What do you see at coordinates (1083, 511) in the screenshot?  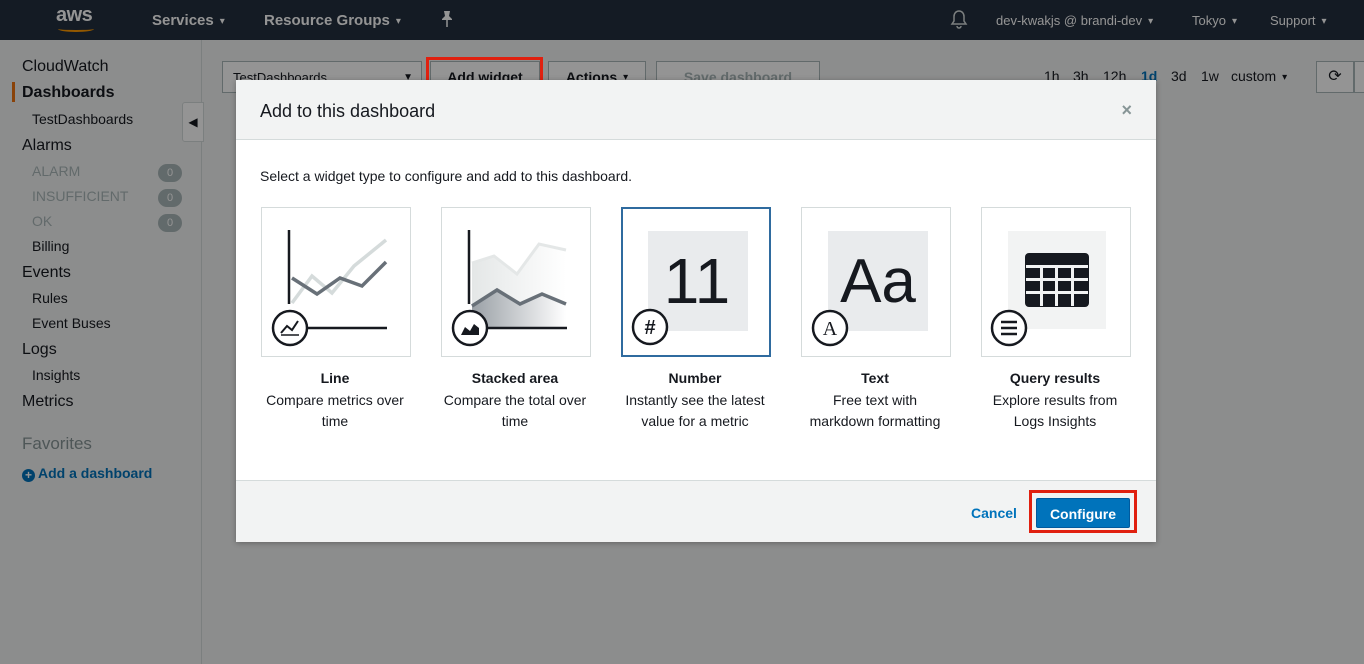 I see `configure-highlight` at bounding box center [1083, 511].